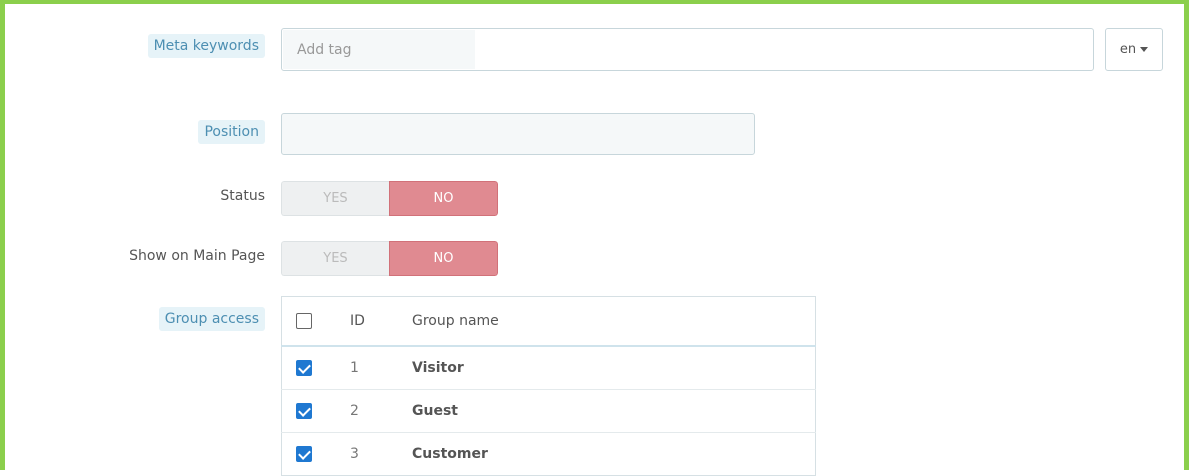 The width and height of the screenshot is (1195, 476). What do you see at coordinates (335, 198) in the screenshot?
I see `status-yes-option: YES` at bounding box center [335, 198].